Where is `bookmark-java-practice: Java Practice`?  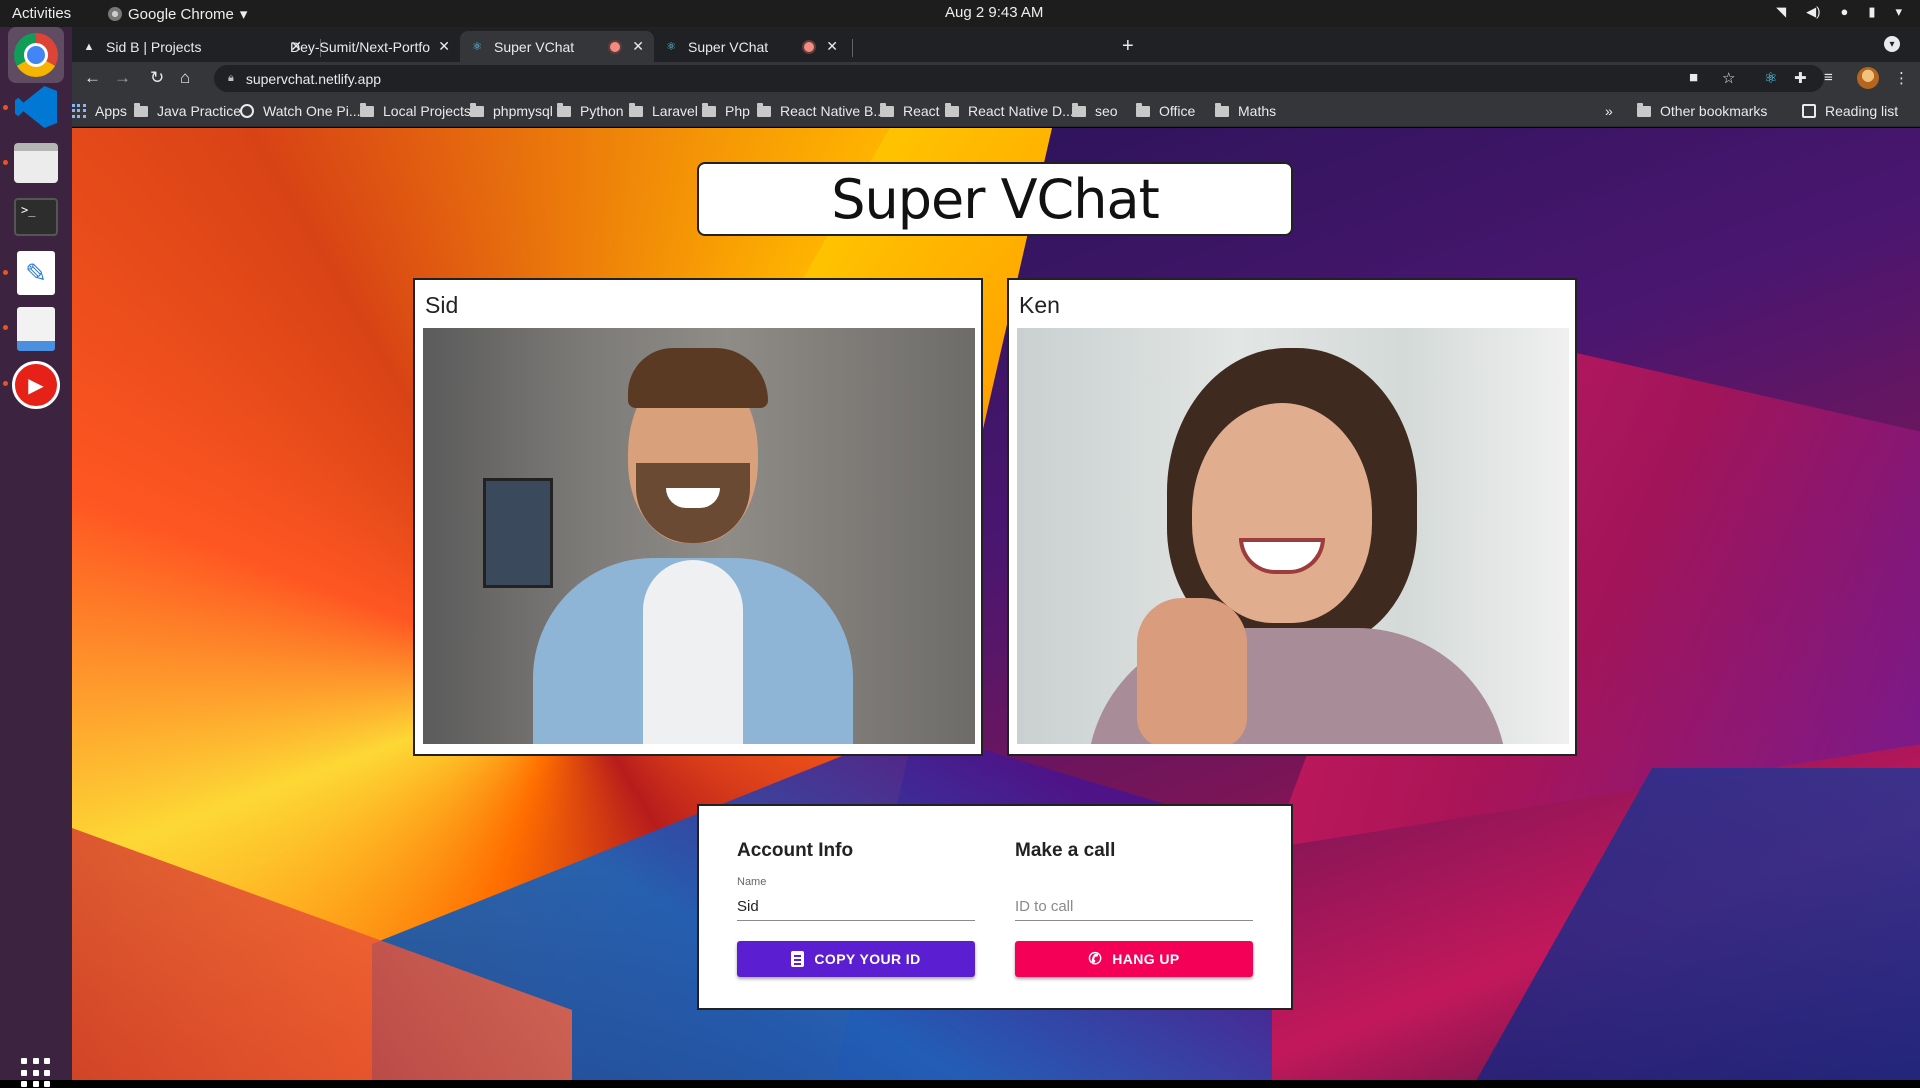 bookmark-java-practice: Java Practice is located at coordinates (187, 110).